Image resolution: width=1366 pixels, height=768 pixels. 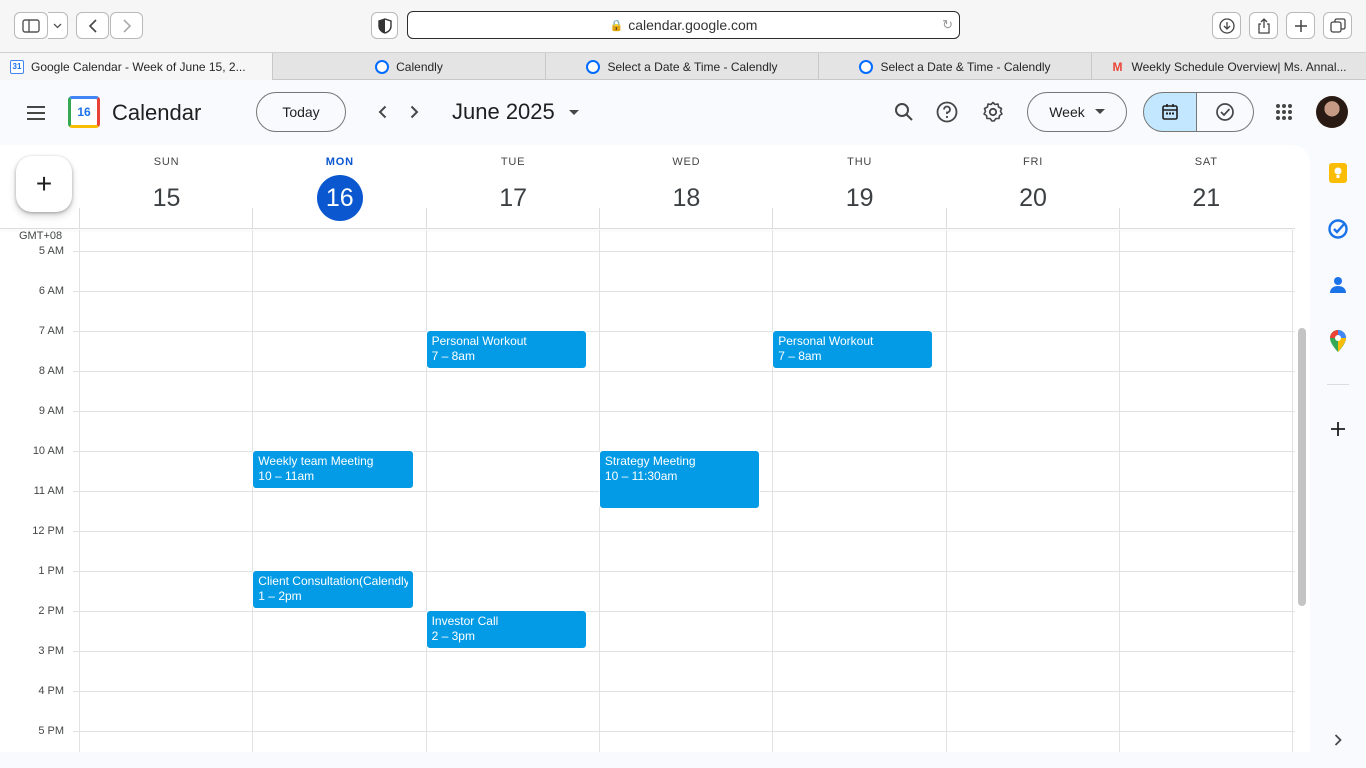 What do you see at coordinates (51, 691) in the screenshot?
I see `hour-label: 4 PM` at bounding box center [51, 691].